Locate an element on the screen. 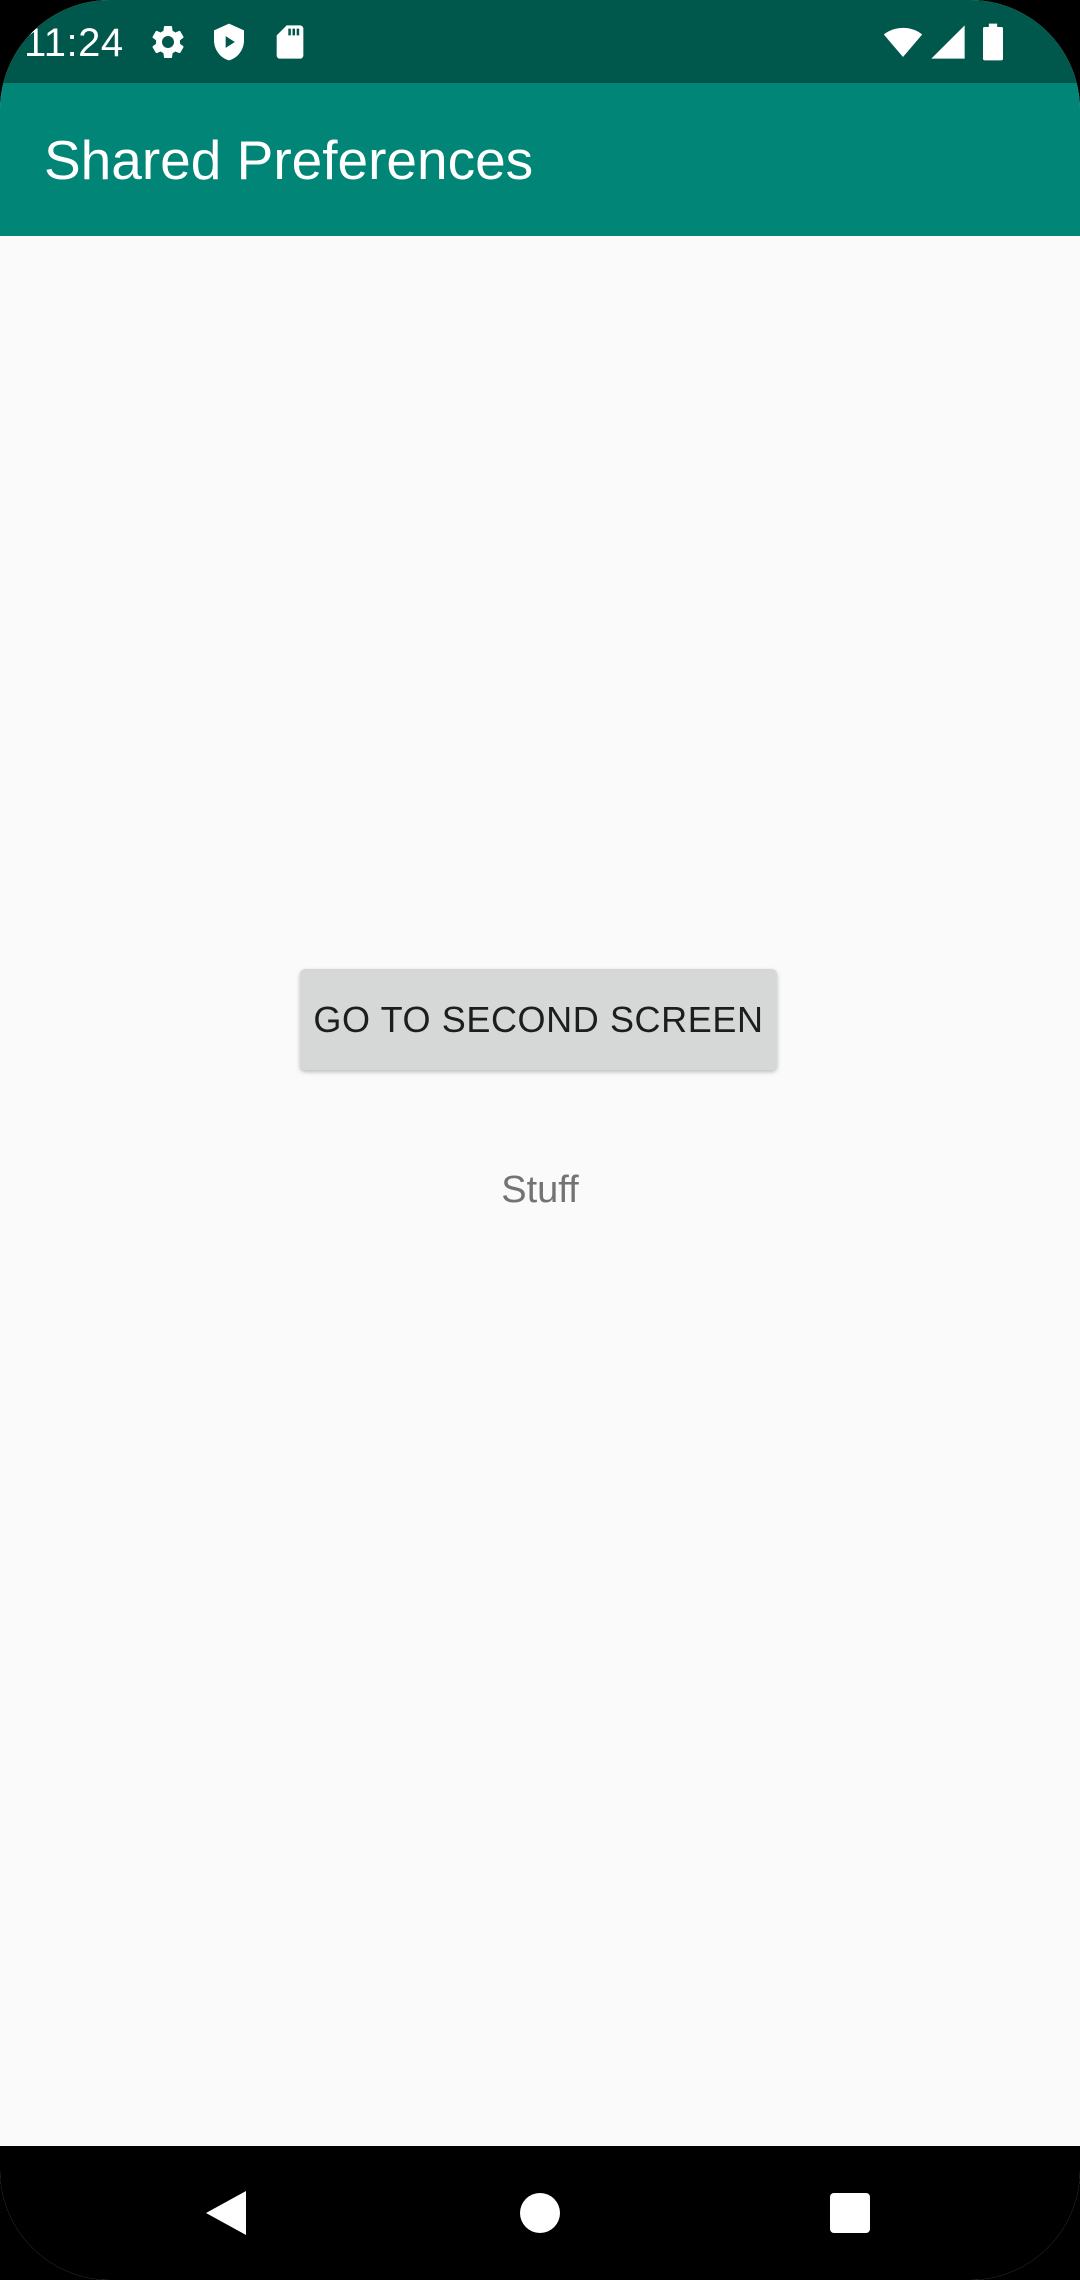  navigation-bar is located at coordinates (540, 2213).